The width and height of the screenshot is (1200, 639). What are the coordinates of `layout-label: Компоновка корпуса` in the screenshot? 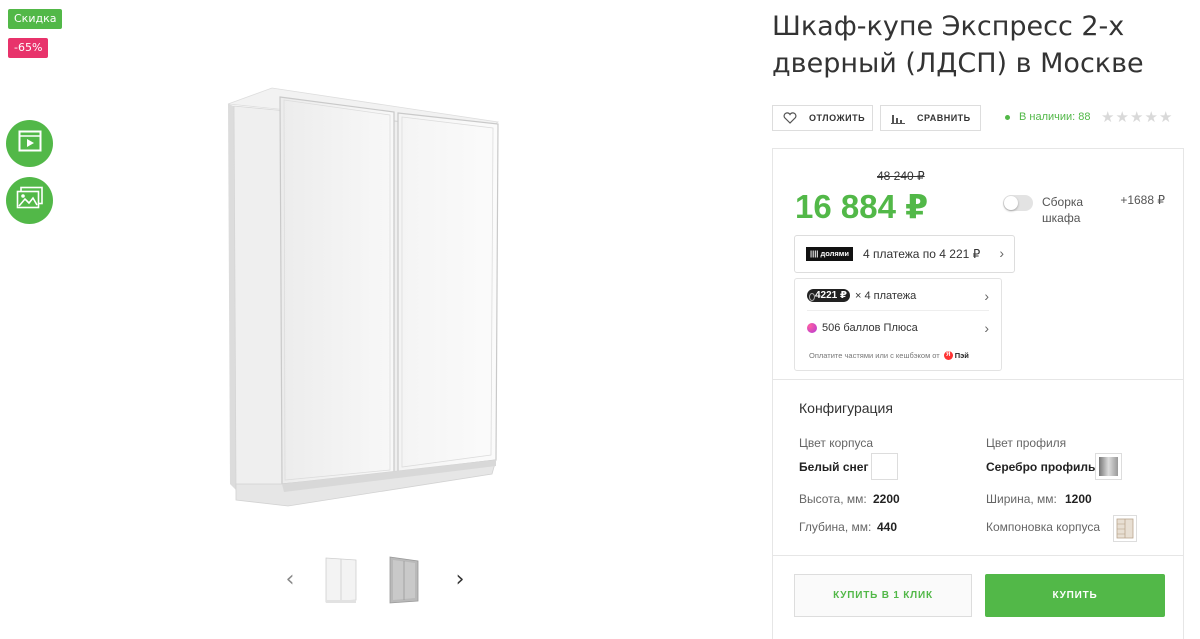 It's located at (1043, 527).